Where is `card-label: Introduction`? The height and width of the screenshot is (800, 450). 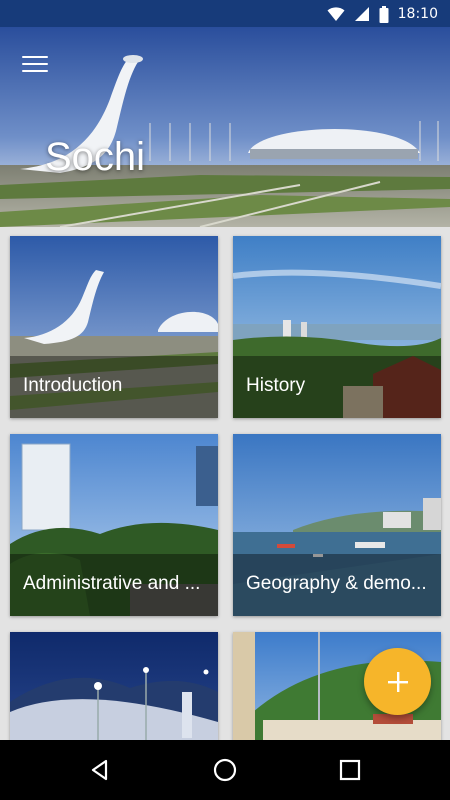
card-label: Introduction is located at coordinates (73, 385).